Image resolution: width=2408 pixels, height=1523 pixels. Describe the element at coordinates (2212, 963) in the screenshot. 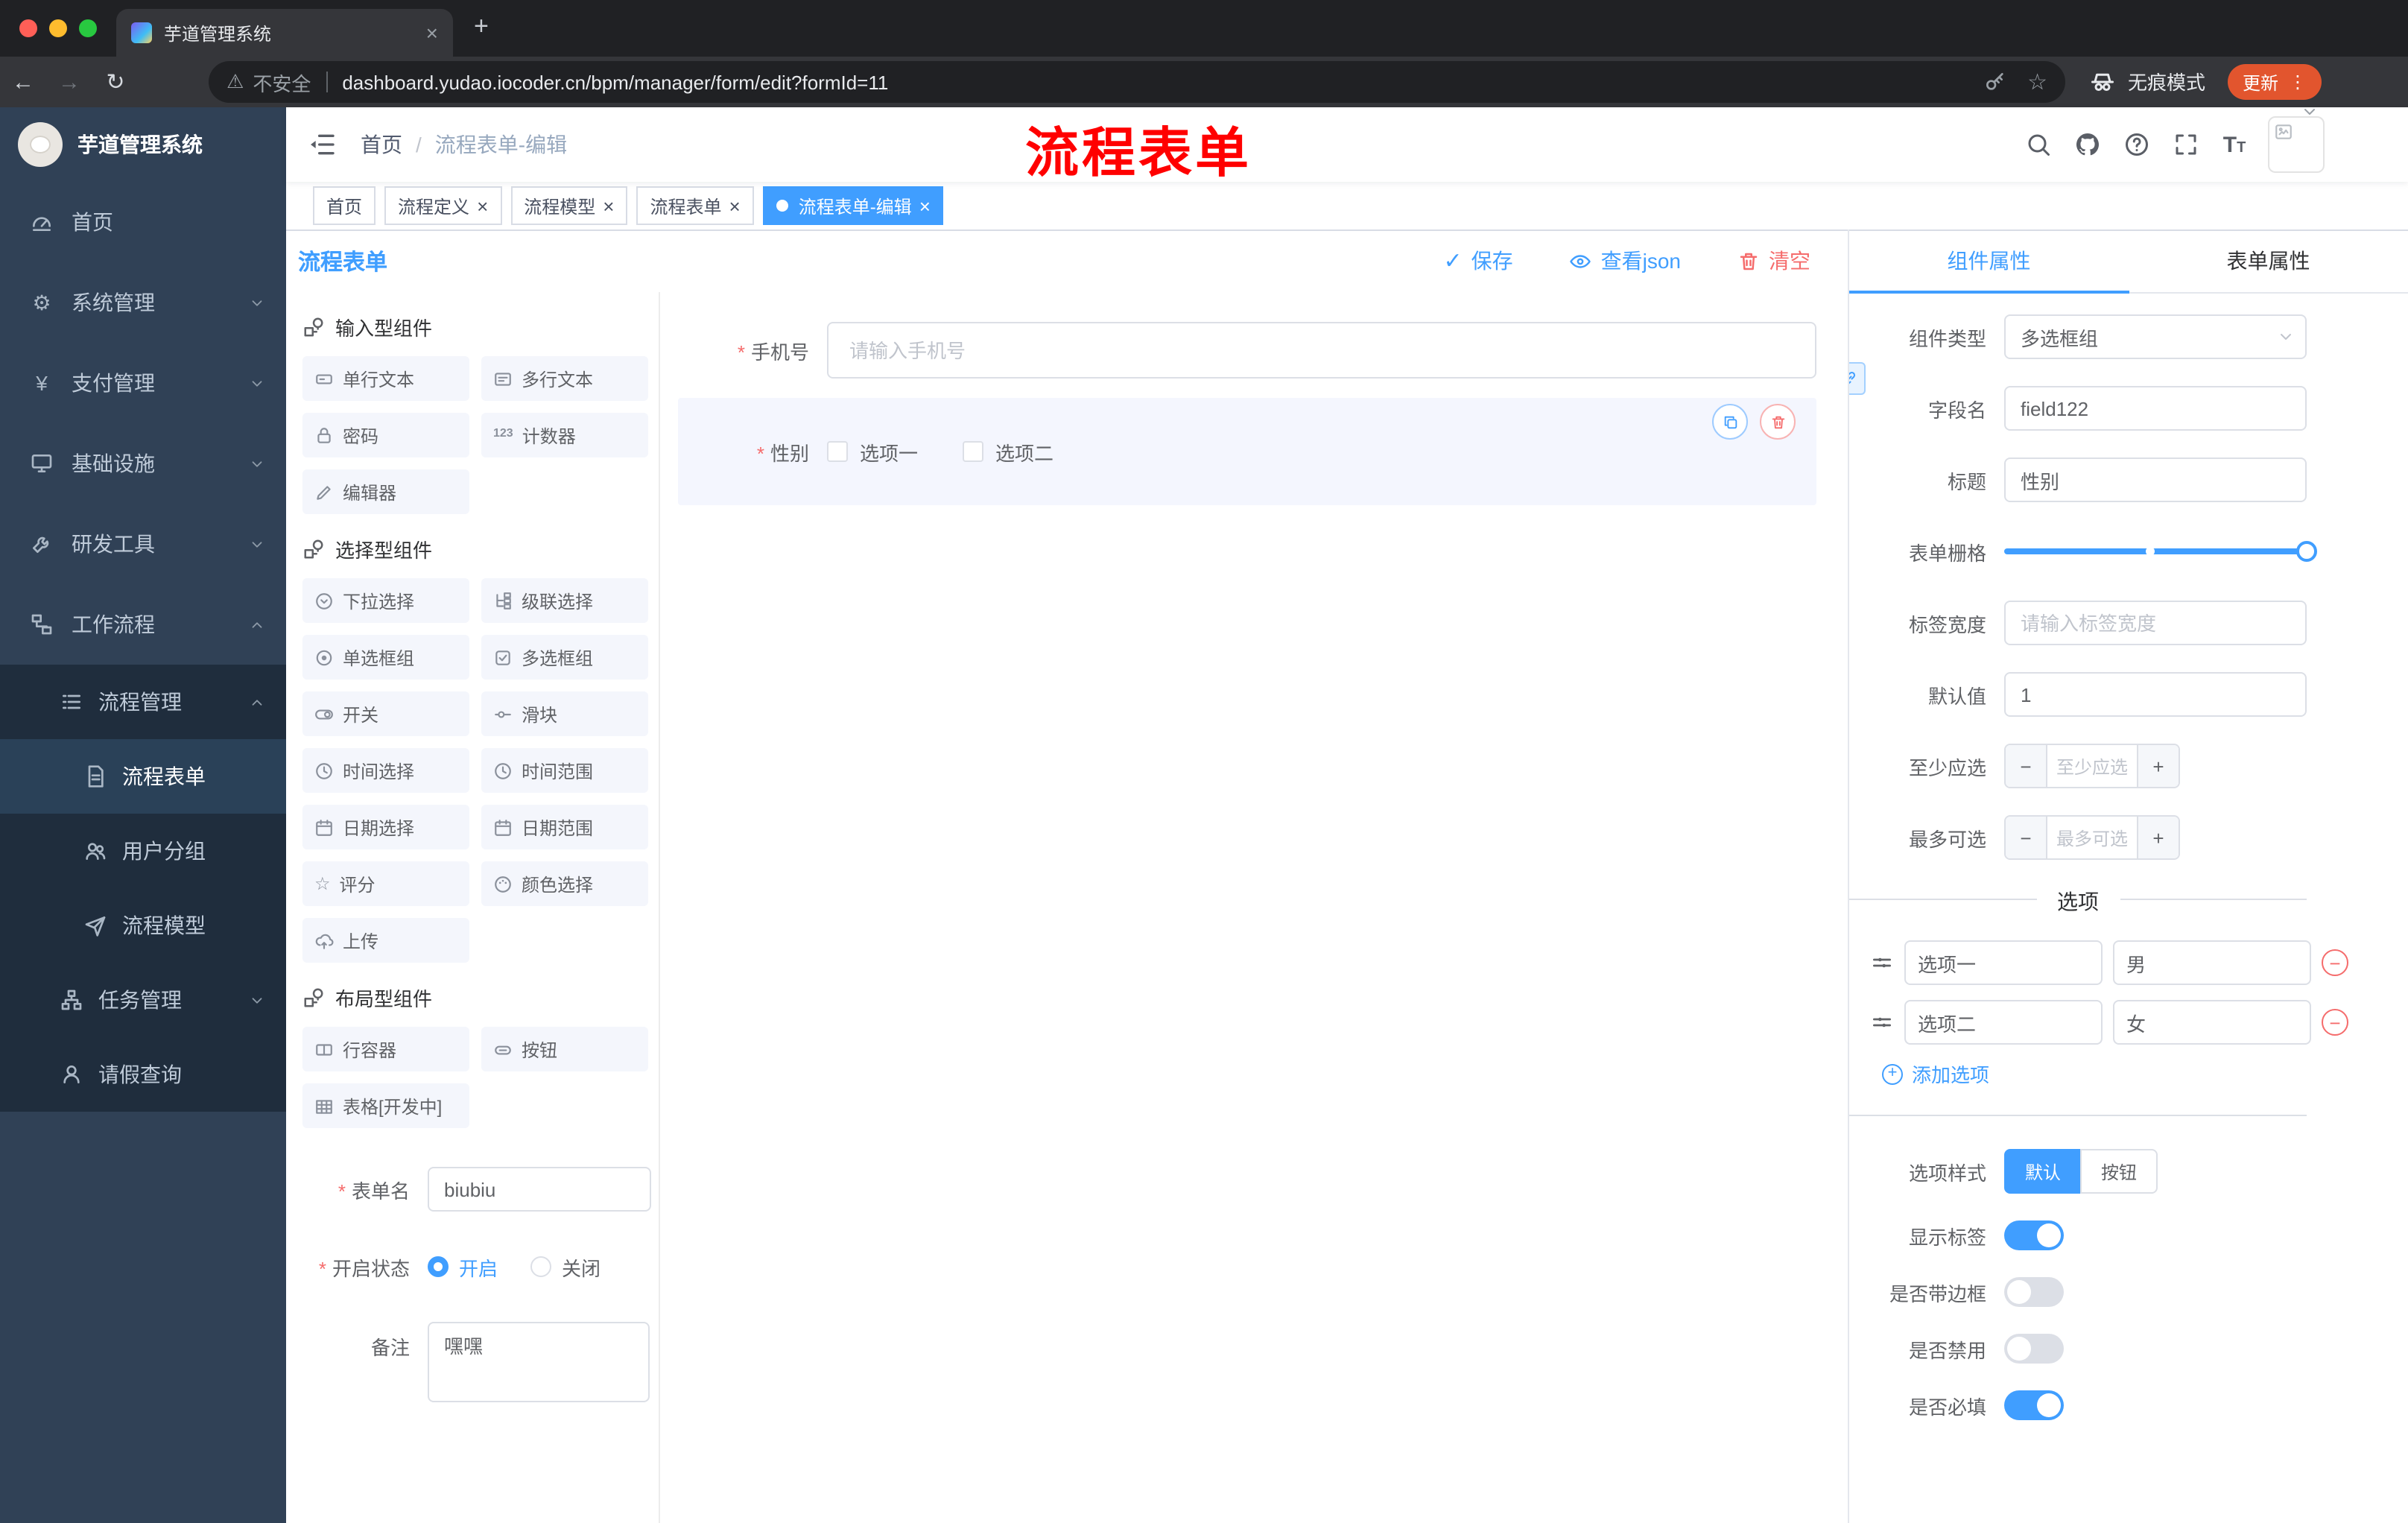

I see `option-1-value-input` at that location.